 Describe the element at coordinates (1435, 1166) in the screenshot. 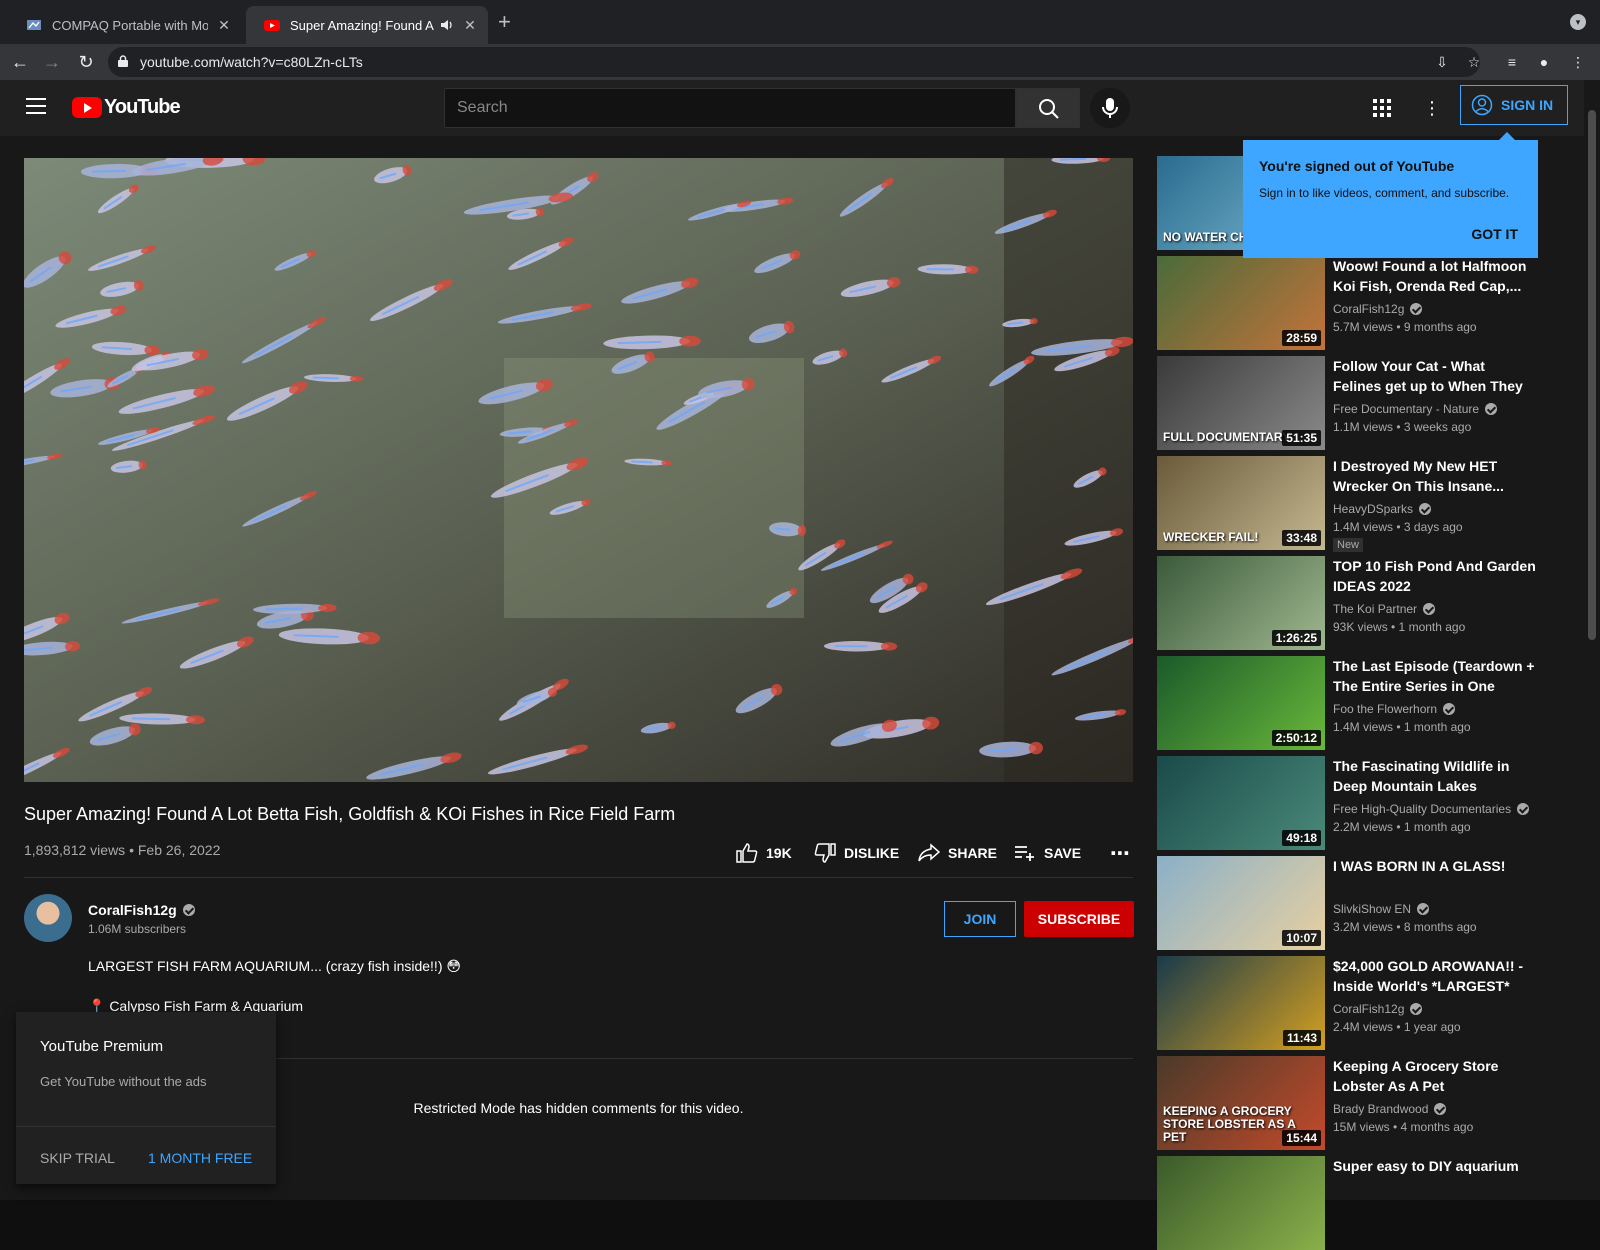

I see `recommendation-title: Super easy to DIY aquarium` at that location.